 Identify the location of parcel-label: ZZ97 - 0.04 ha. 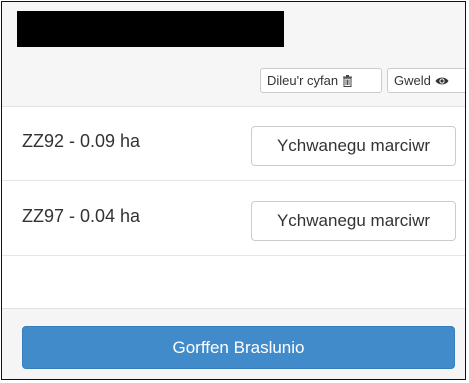
(81, 216).